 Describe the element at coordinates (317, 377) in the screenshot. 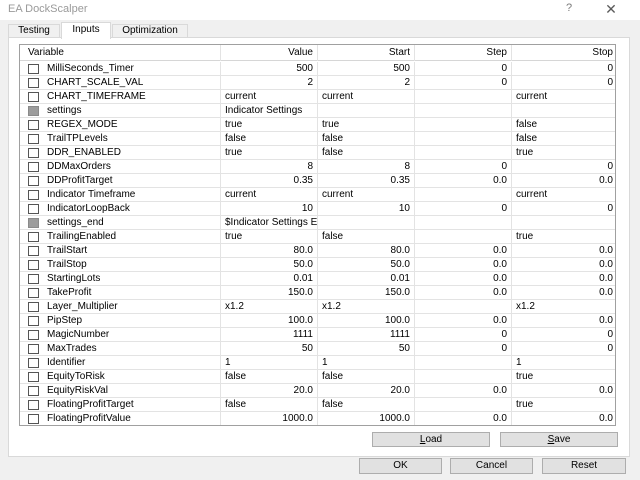

I see `table-row: EquityToRisk false false true` at that location.